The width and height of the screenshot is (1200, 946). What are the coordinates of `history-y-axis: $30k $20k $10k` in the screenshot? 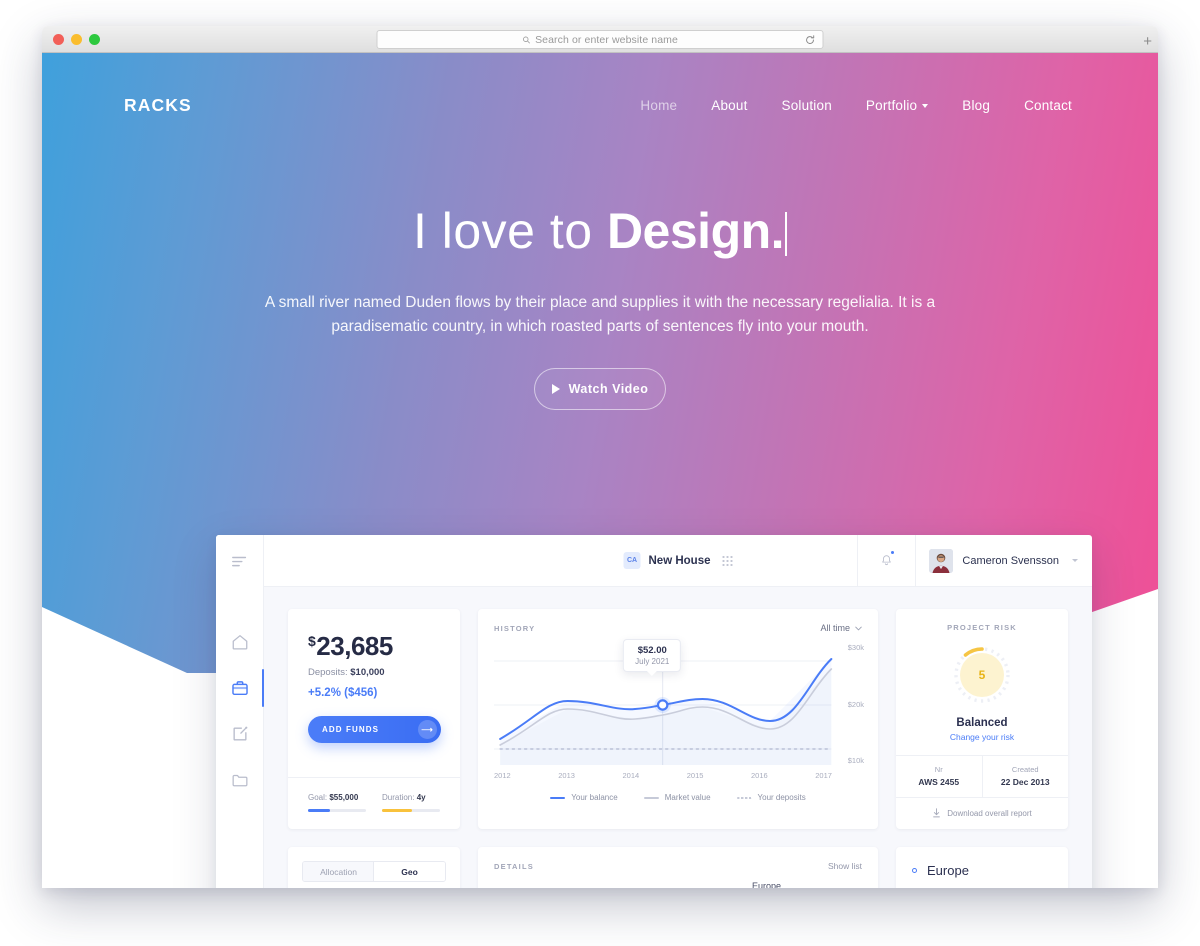 It's located at (856, 704).